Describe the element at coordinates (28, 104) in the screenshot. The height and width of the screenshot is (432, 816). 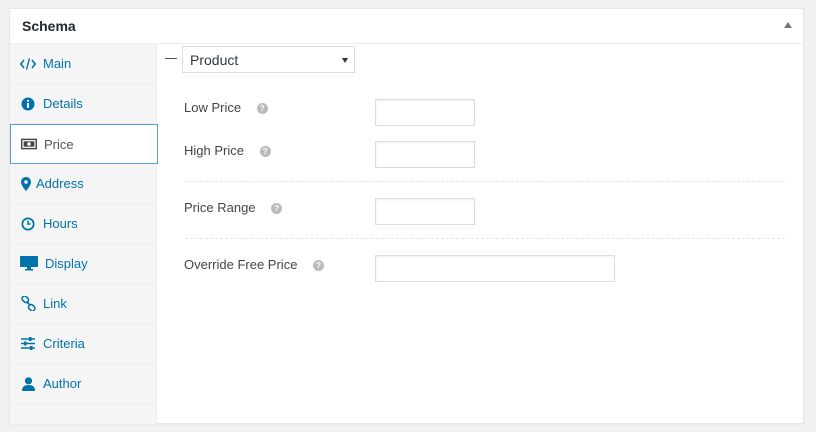
I see `info-icon` at that location.